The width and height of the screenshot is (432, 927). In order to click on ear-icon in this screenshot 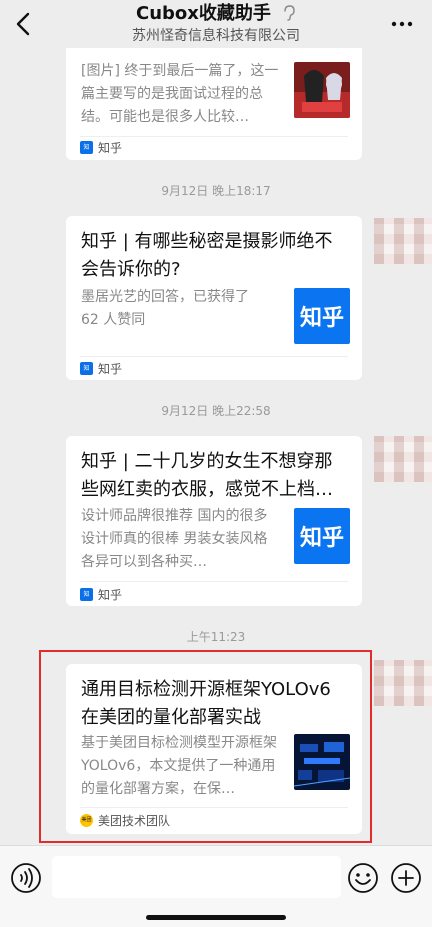, I will do `click(289, 13)`.